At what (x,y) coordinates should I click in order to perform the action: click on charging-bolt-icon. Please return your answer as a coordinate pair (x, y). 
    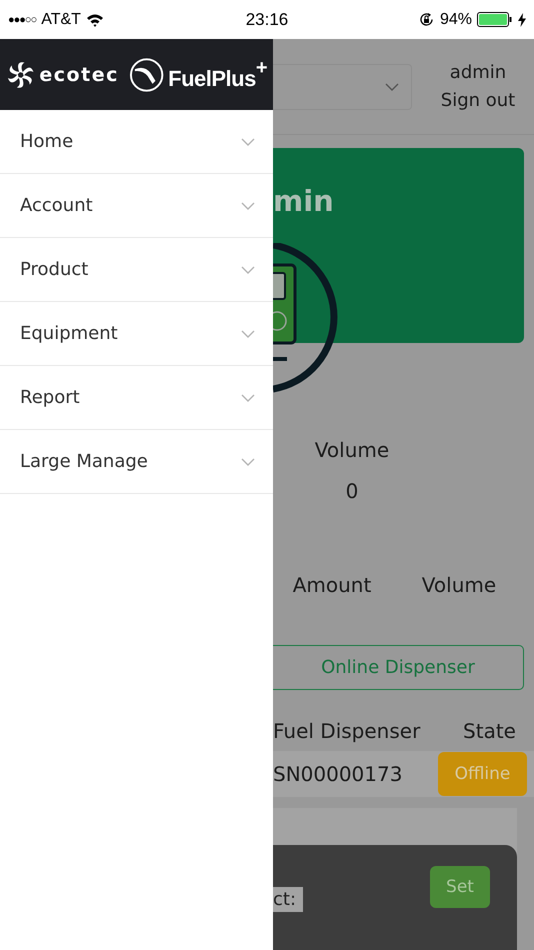
    Looking at the image, I should click on (522, 19).